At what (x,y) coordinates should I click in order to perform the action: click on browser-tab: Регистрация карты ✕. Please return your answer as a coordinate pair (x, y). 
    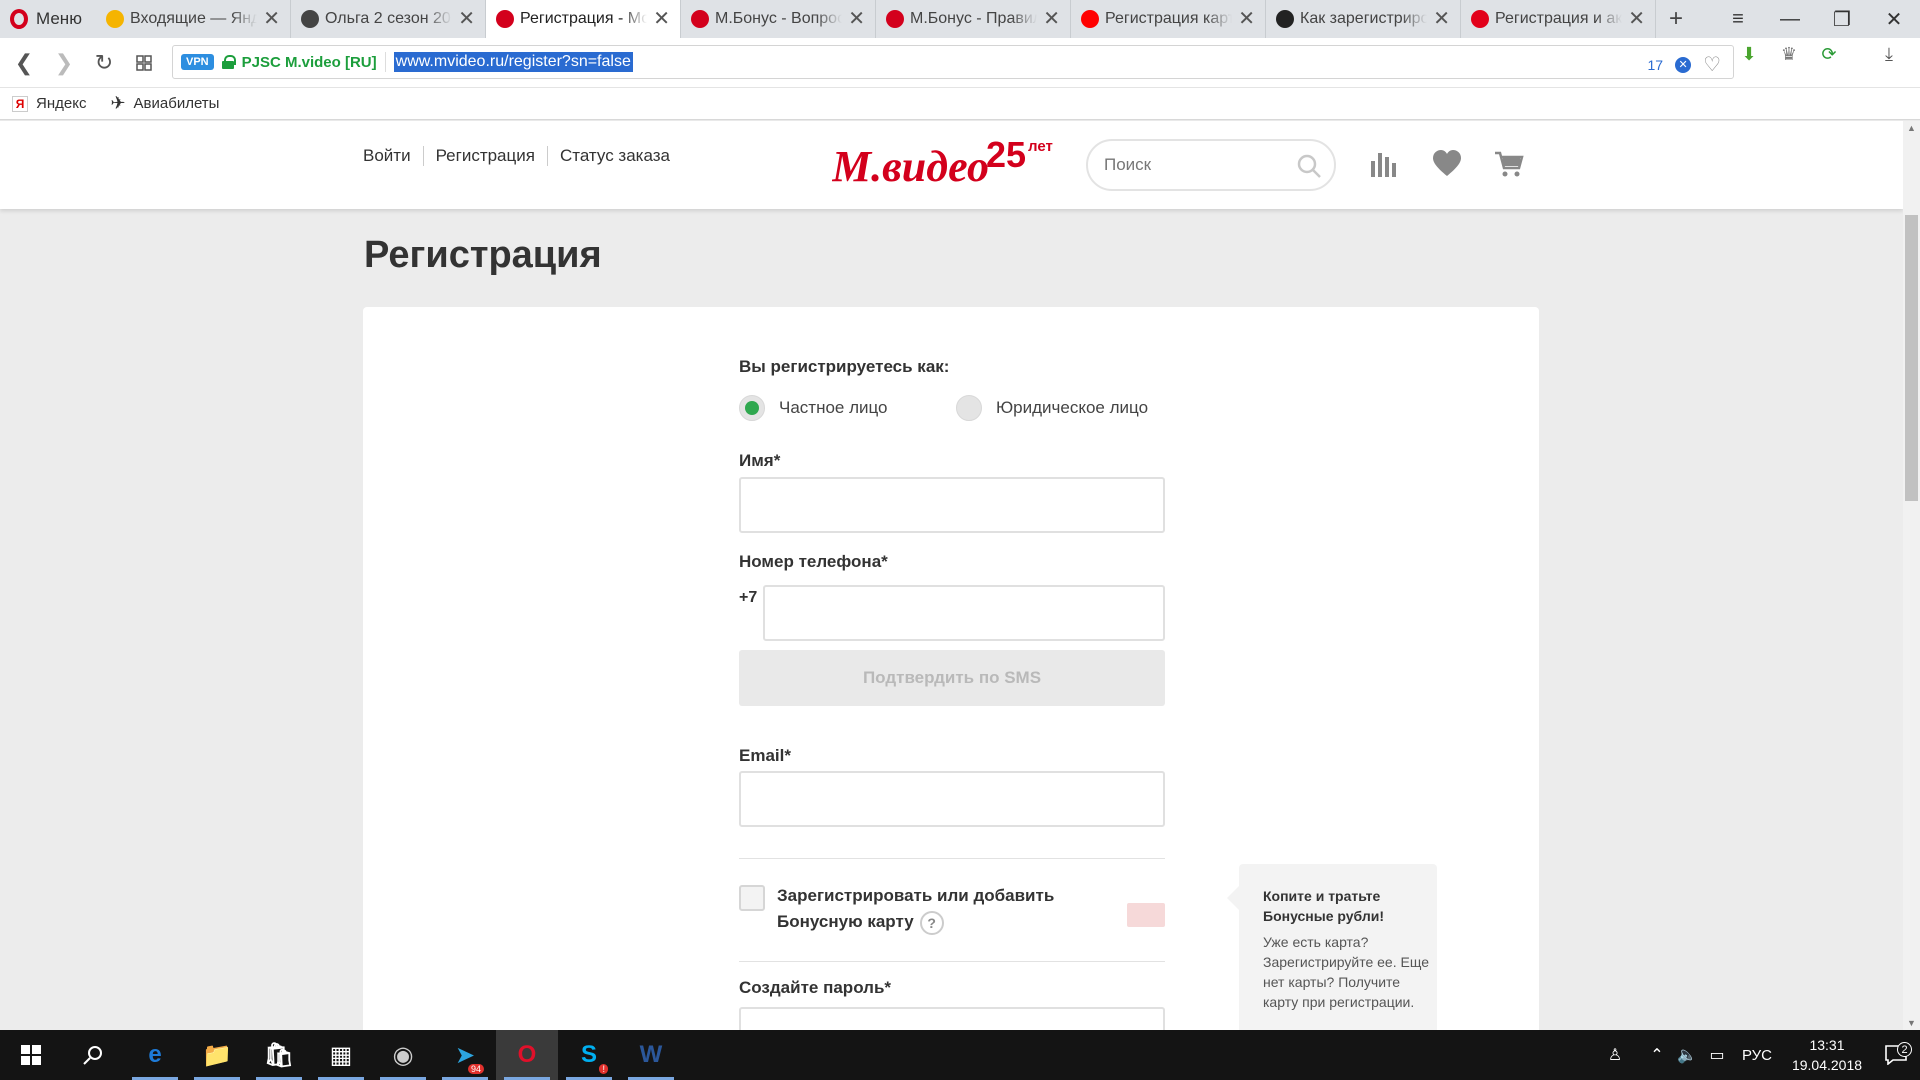
    Looking at the image, I should click on (1168, 19).